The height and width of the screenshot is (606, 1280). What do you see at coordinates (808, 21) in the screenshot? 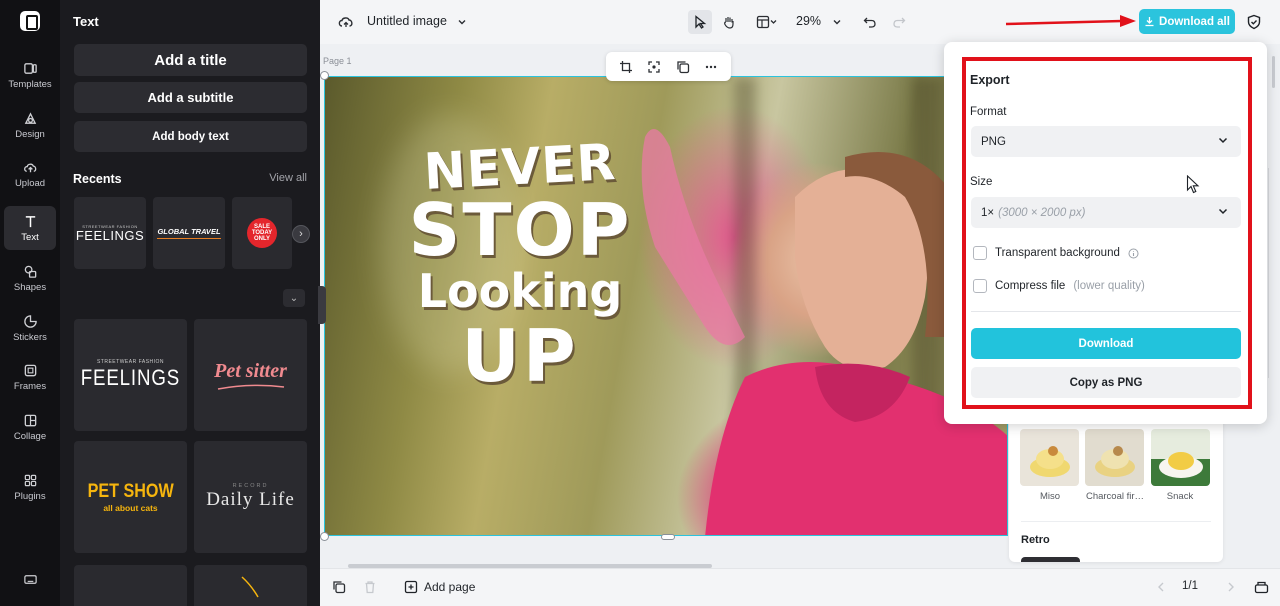
I see `zoom-level: 29%` at bounding box center [808, 21].